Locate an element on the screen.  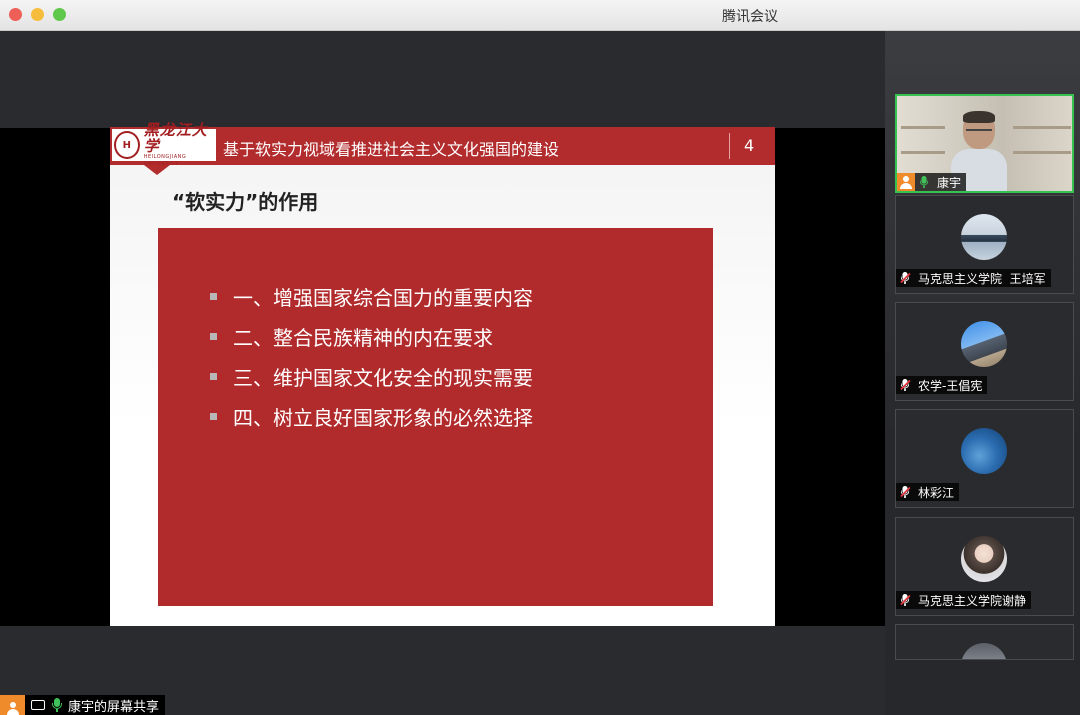
screen-share-label: 康宇的屏幕共享 is located at coordinates (114, 707).